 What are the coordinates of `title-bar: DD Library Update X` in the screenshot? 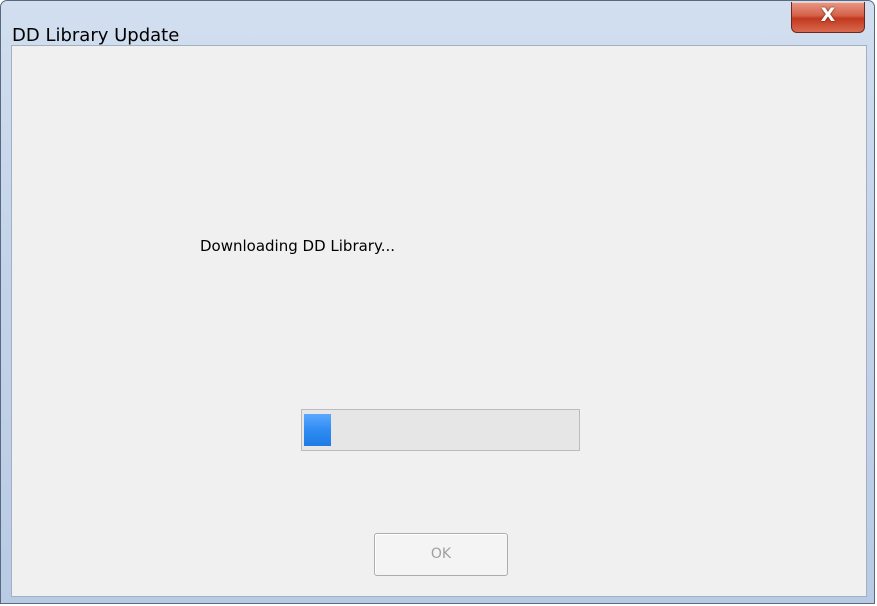 It's located at (437, 23).